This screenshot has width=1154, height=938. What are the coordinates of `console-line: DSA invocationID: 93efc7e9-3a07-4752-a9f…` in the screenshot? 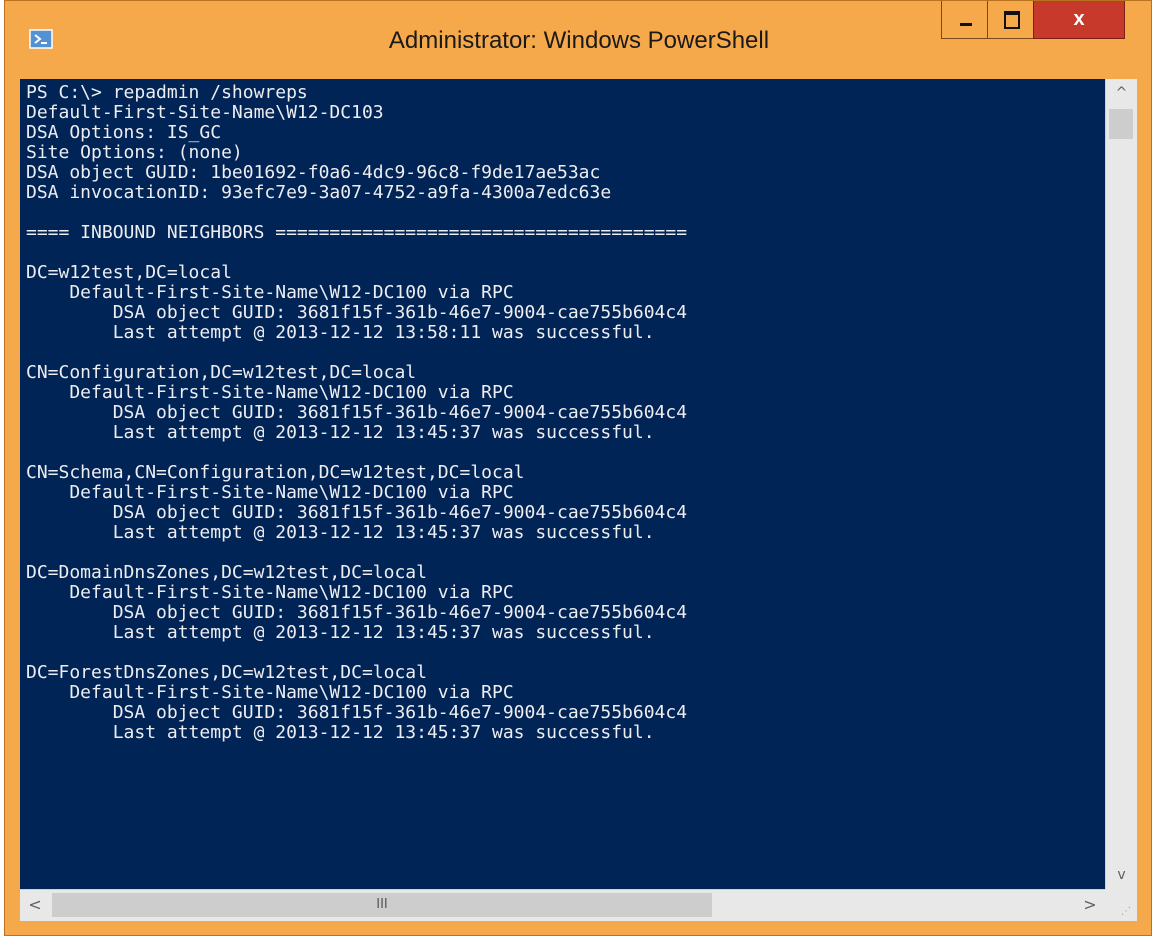 It's located at (319, 192).